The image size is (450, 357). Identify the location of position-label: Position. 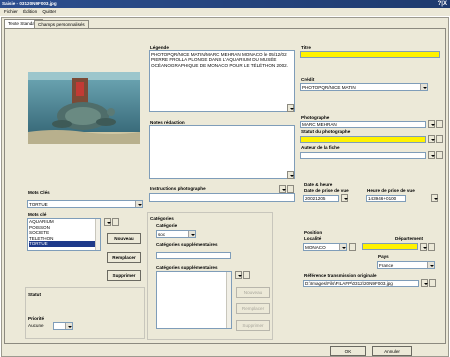
(313, 232).